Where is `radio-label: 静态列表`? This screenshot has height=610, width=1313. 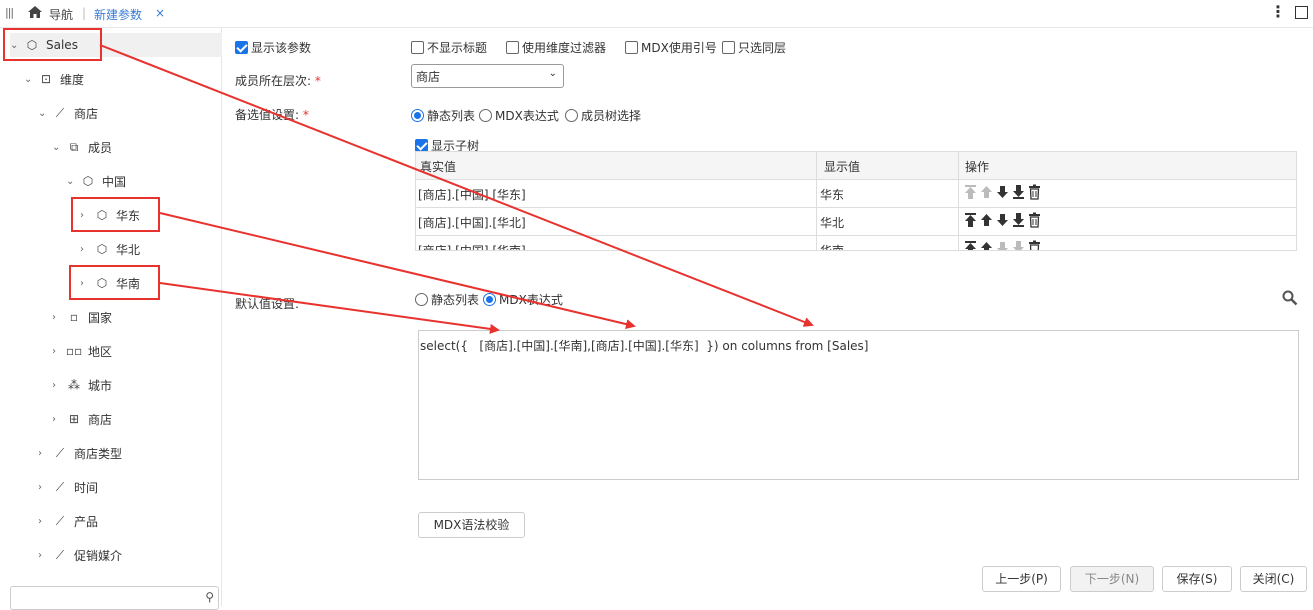 radio-label: 静态列表 is located at coordinates (455, 300).